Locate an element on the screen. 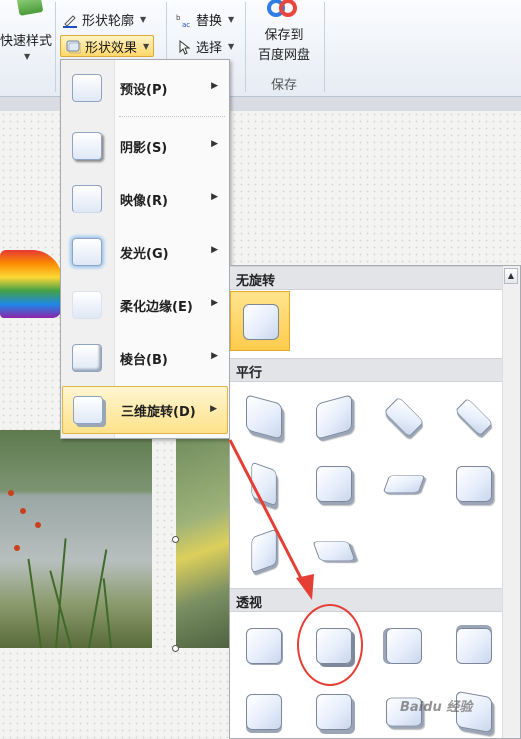  section-header-perspective: 透视 is located at coordinates (366, 600).